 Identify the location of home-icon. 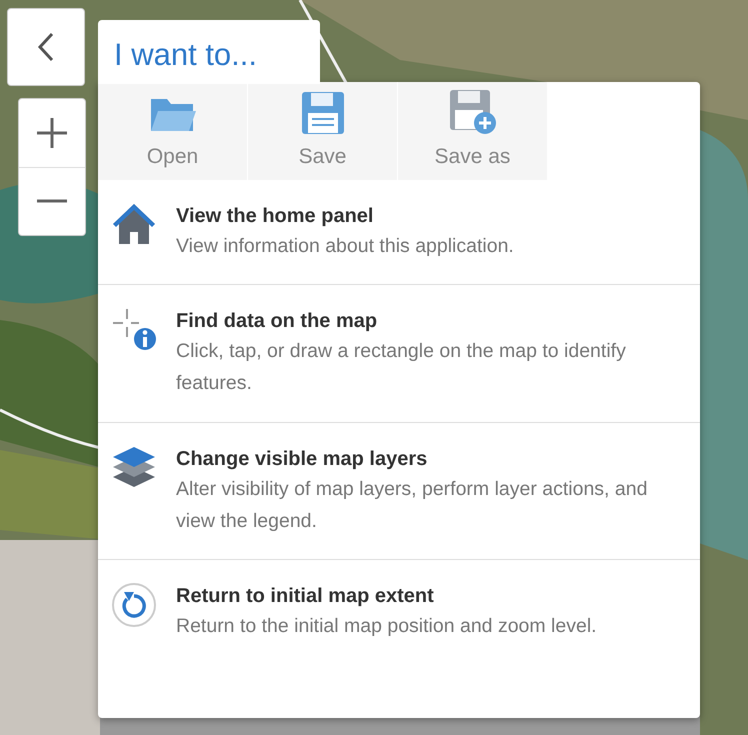
(134, 224).